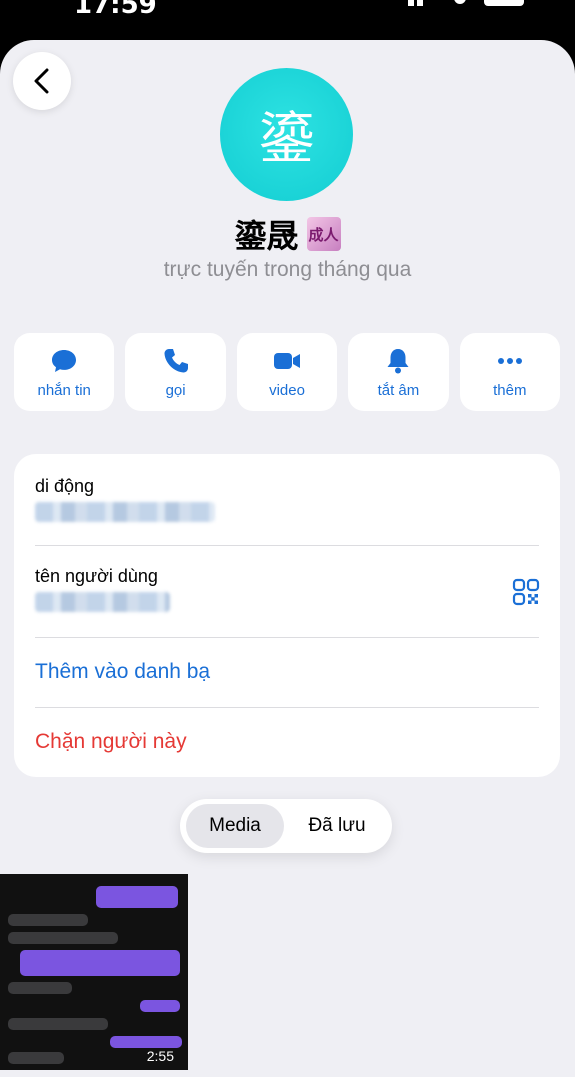 The height and width of the screenshot is (1077, 575). What do you see at coordinates (287, 360) in the screenshot?
I see `video-icon` at bounding box center [287, 360].